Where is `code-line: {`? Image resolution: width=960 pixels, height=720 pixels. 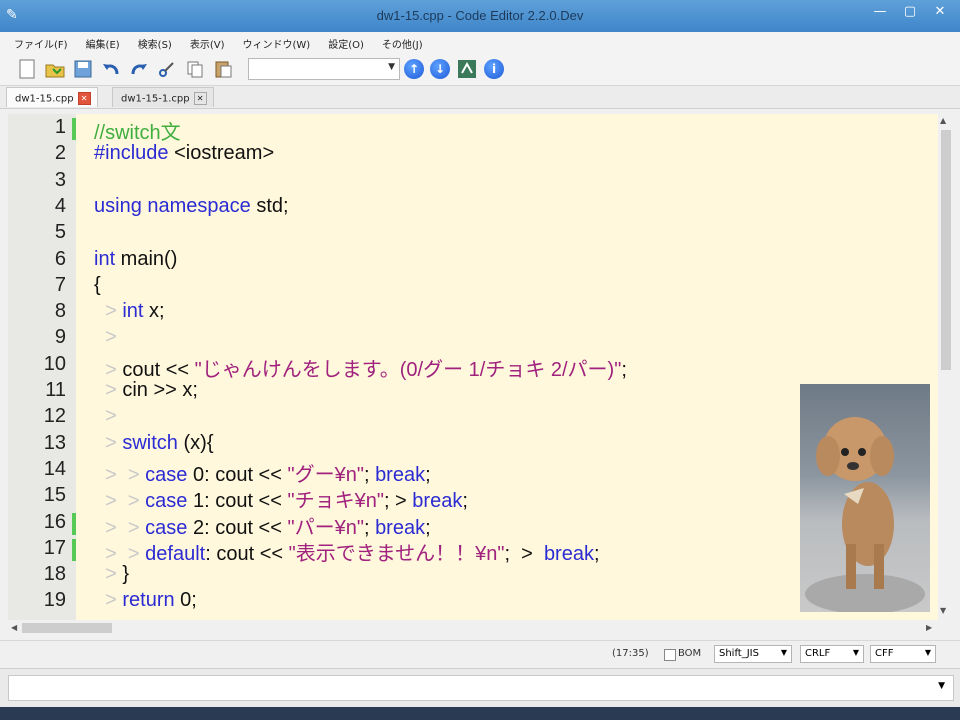 code-line: { is located at coordinates (97, 287).